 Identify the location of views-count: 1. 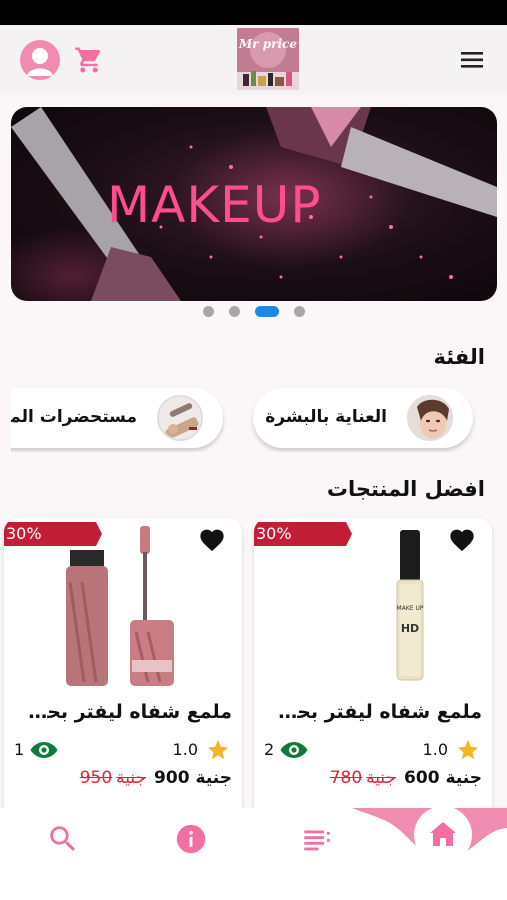
(19, 749).